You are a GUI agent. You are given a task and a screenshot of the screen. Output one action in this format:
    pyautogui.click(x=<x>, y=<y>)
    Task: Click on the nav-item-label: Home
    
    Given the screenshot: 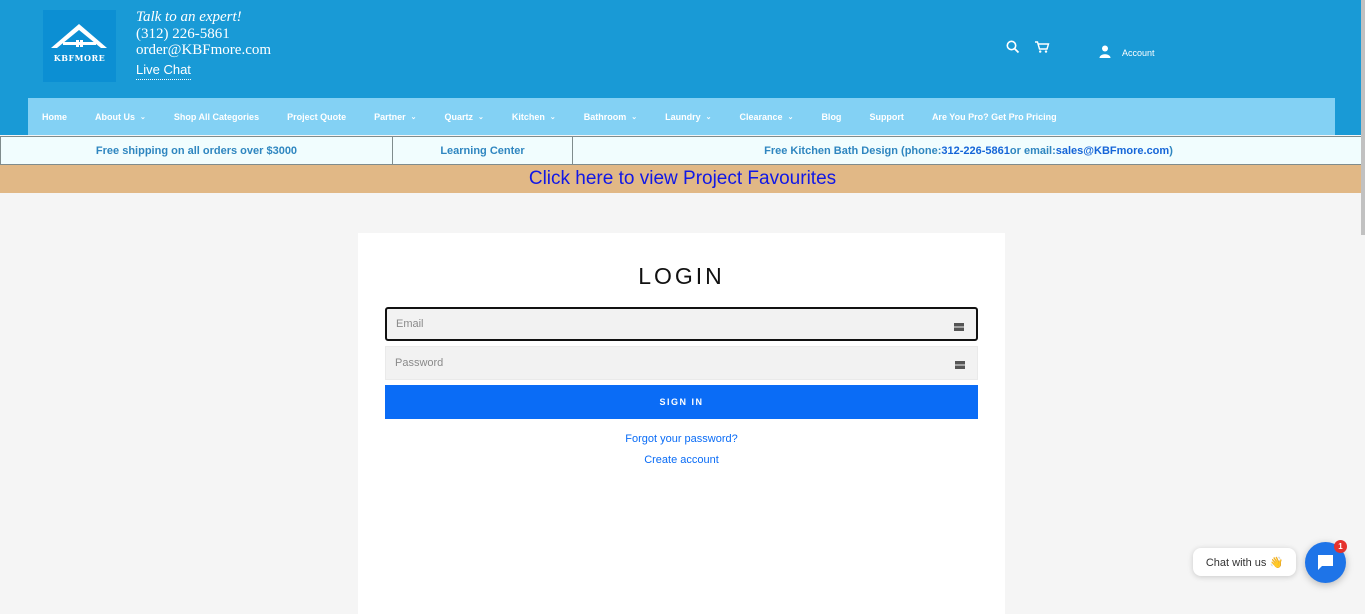 What is the action you would take?
    pyautogui.click(x=55, y=116)
    